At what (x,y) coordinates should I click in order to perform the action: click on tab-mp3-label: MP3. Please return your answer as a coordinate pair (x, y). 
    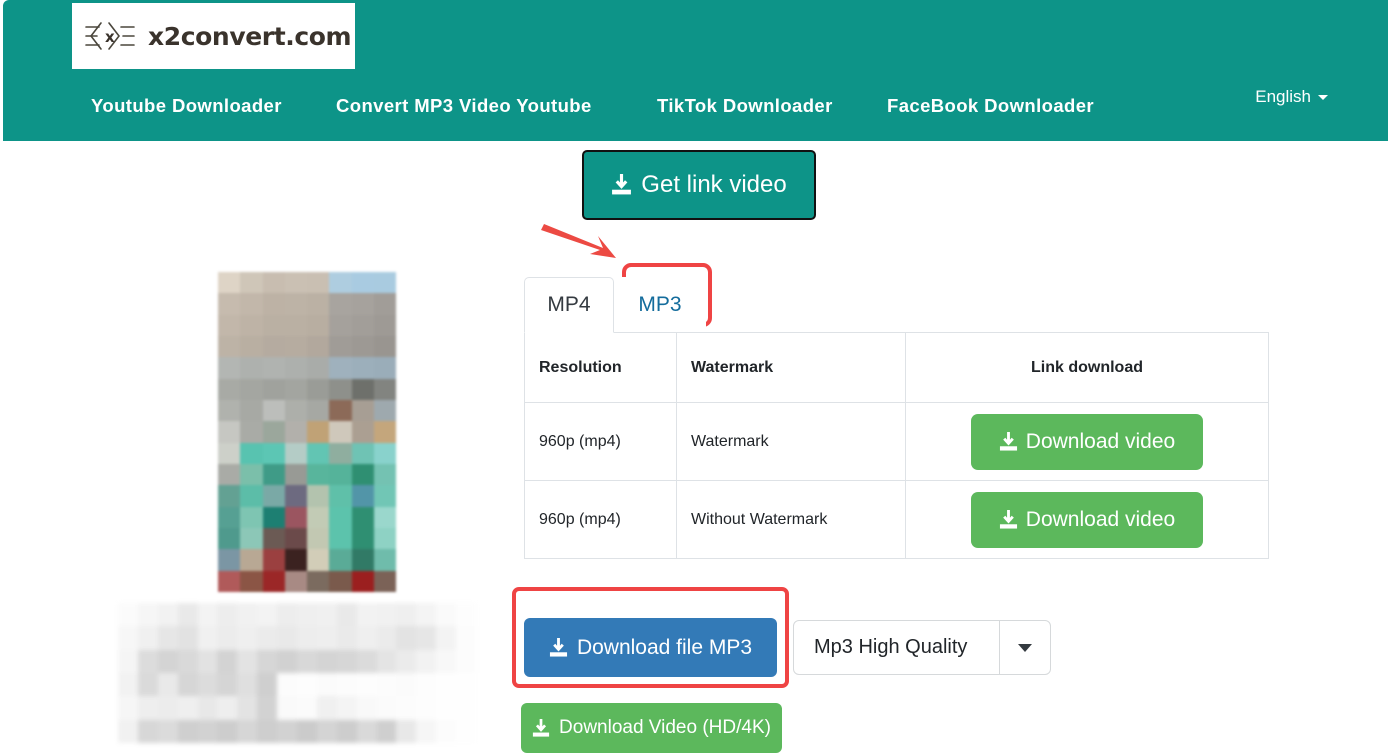
    Looking at the image, I should click on (660, 304).